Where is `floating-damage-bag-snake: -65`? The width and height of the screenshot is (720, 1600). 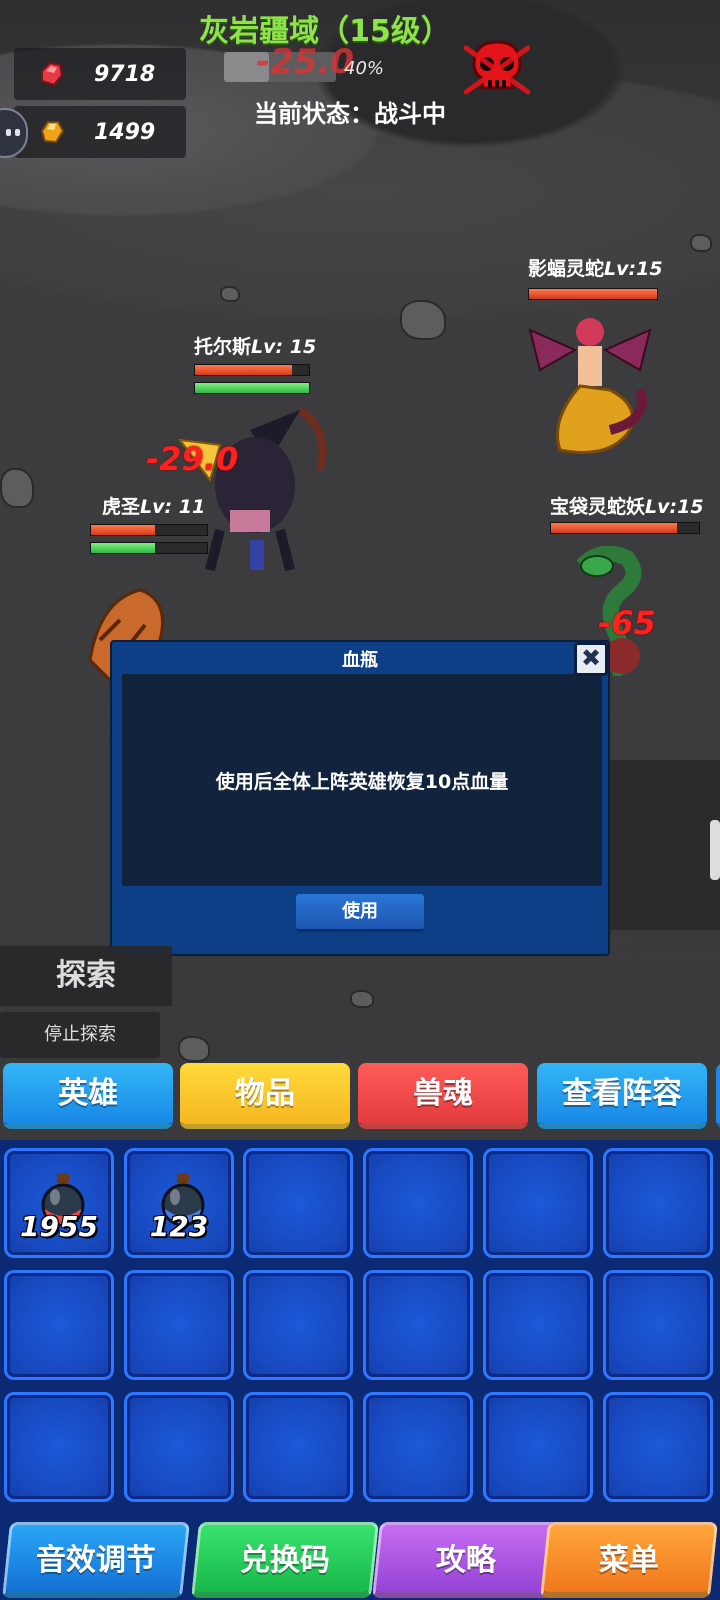 floating-damage-bag-snake: -65 is located at coordinates (627, 623).